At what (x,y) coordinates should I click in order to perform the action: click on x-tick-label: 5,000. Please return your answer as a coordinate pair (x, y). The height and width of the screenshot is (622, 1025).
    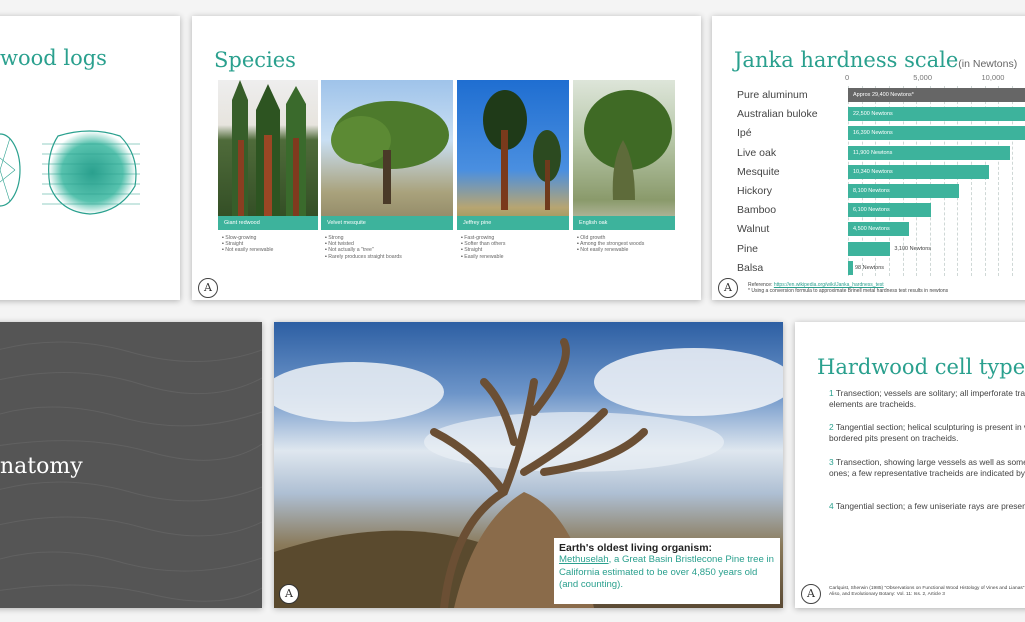
    Looking at the image, I should click on (923, 77).